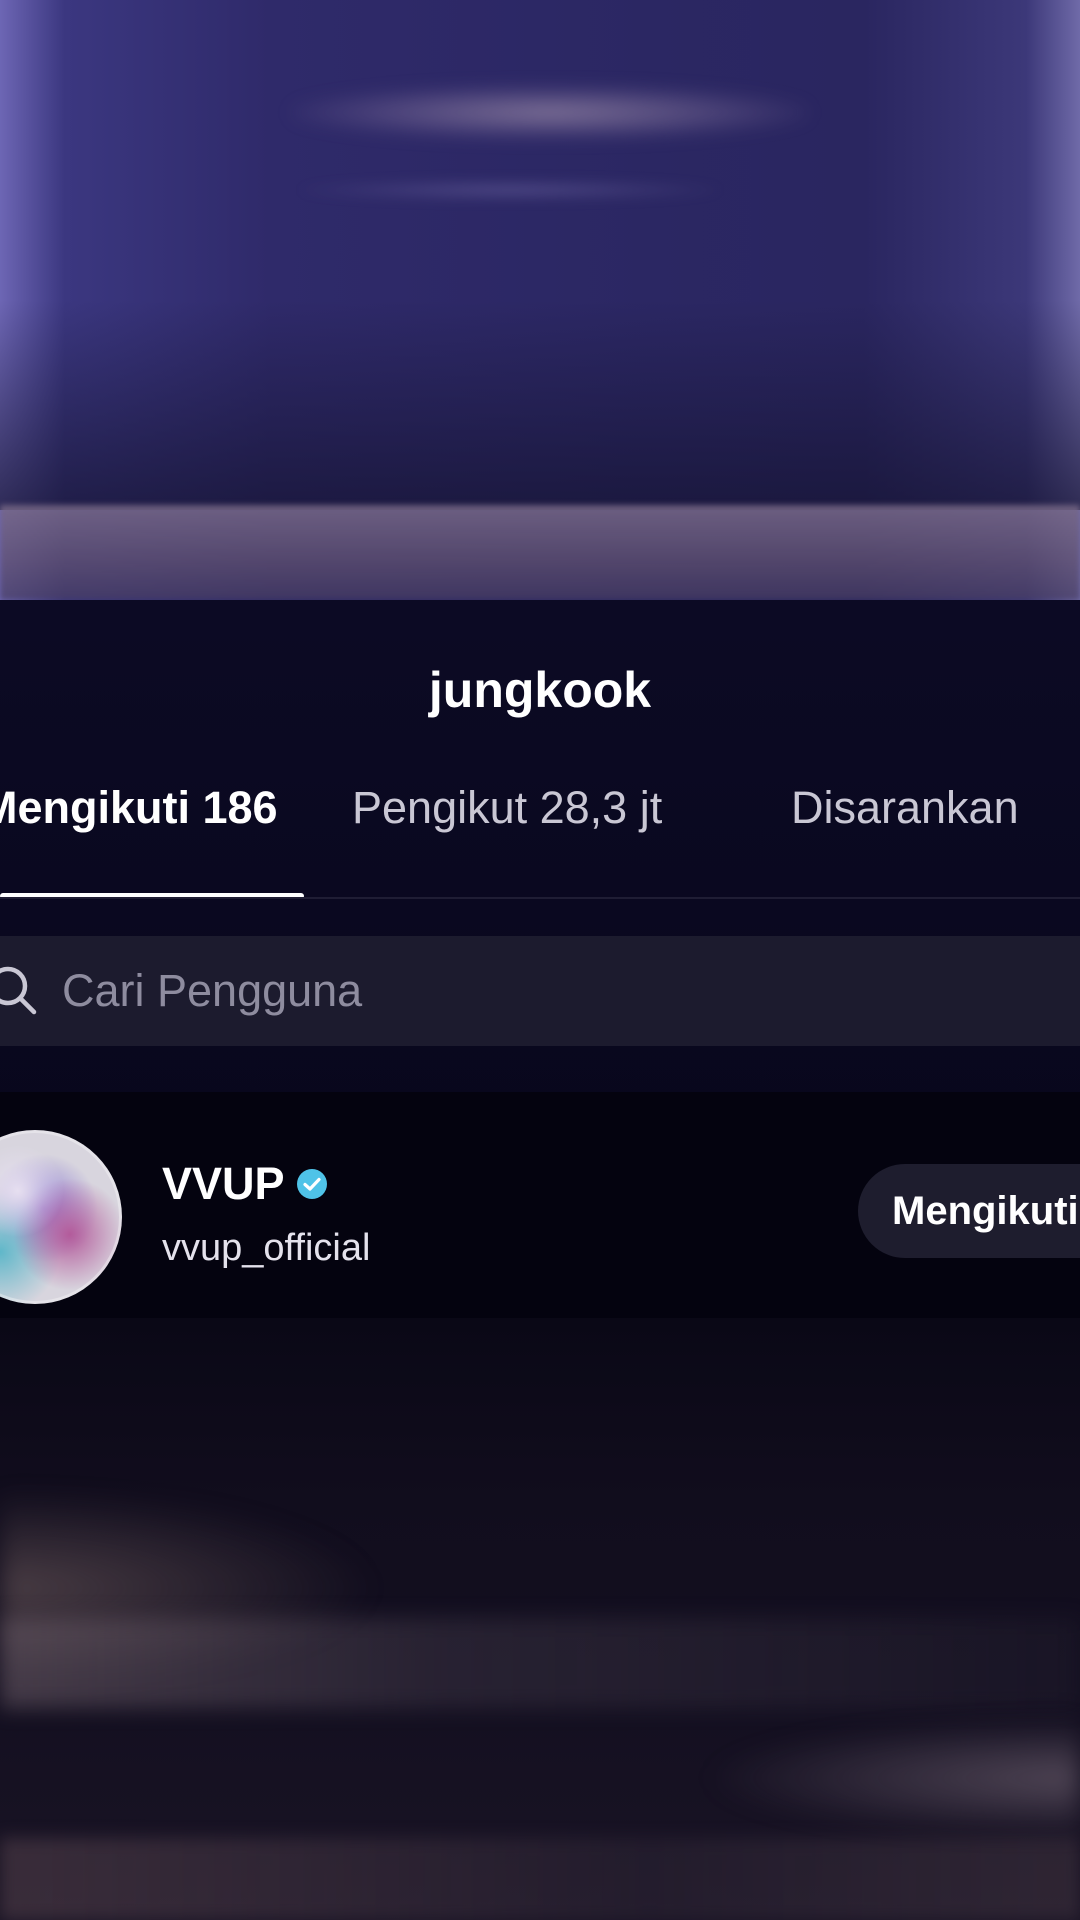 This screenshot has width=1080, height=1920. What do you see at coordinates (969, 1211) in the screenshot?
I see `following-button: Mengikuti` at bounding box center [969, 1211].